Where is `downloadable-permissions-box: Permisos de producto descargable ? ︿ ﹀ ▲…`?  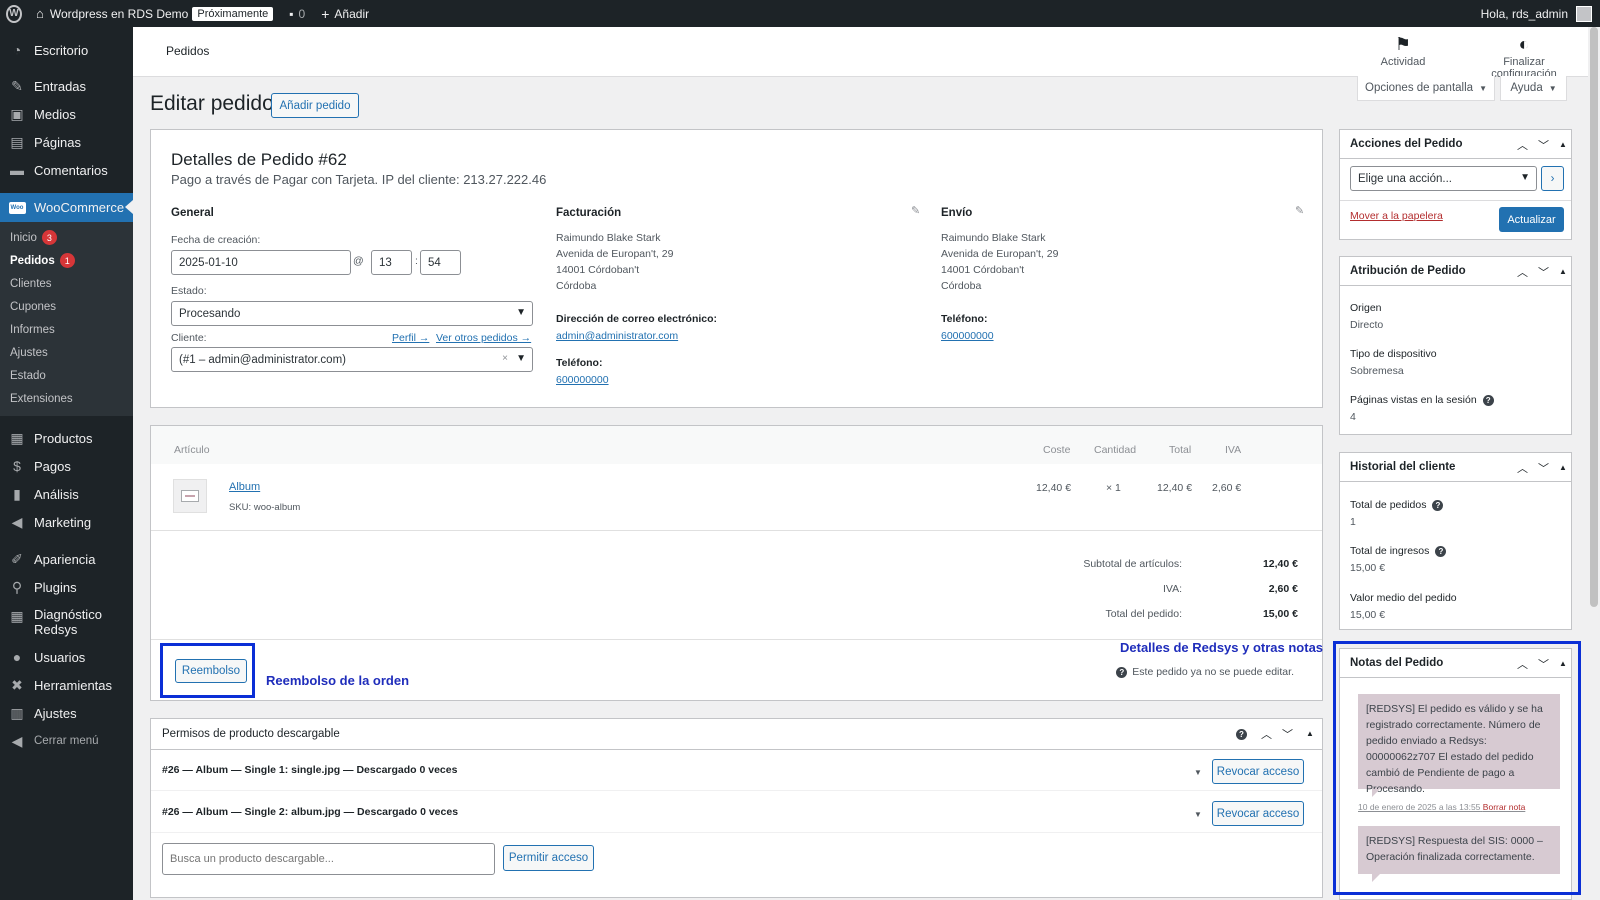
downloadable-permissions-box: Permisos de producto descargable ? ︿ ﹀ ▲… is located at coordinates (736, 808).